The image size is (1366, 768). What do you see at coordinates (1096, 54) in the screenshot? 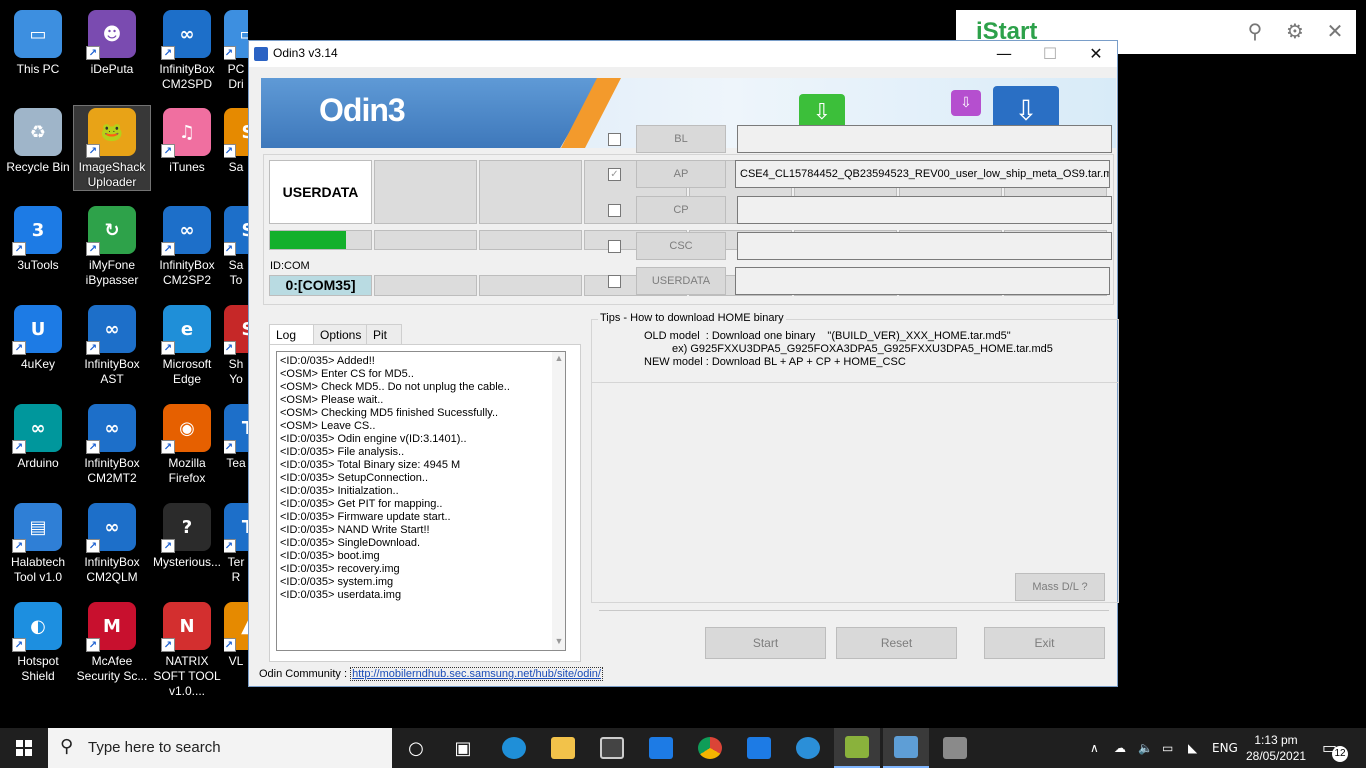
I see `close-button: ✕` at bounding box center [1096, 54].